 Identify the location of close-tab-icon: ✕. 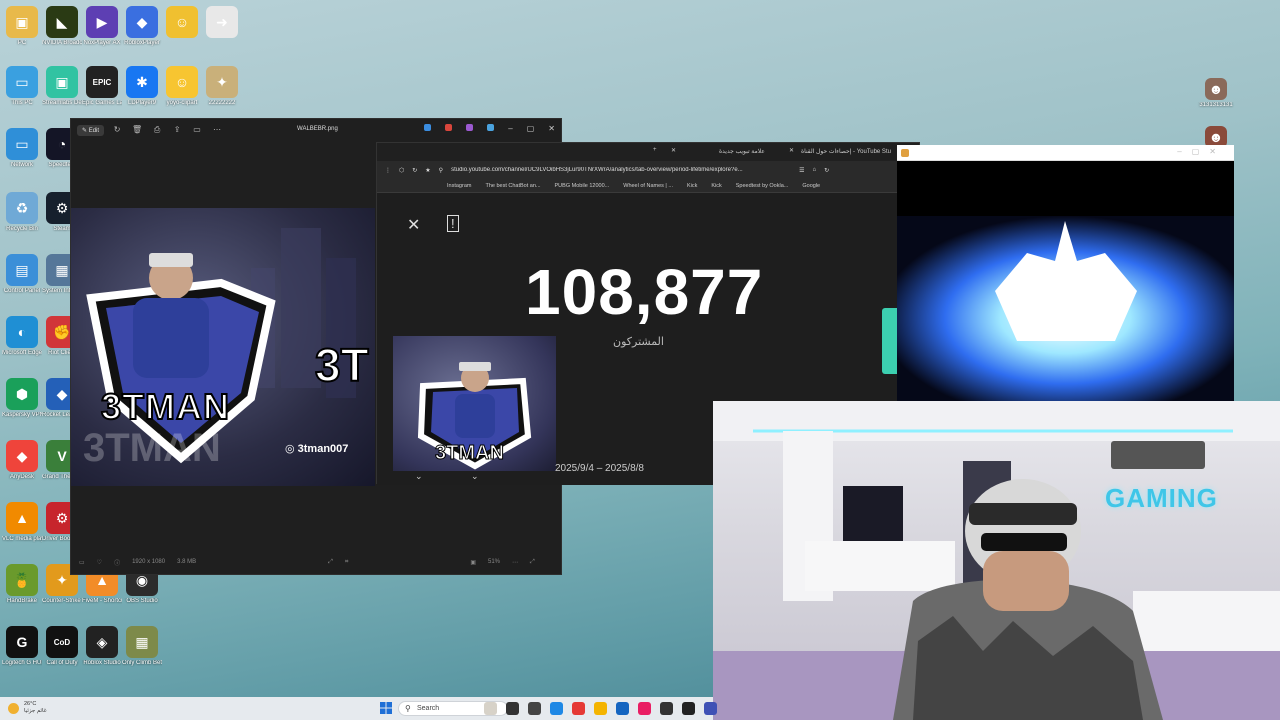
(673, 150).